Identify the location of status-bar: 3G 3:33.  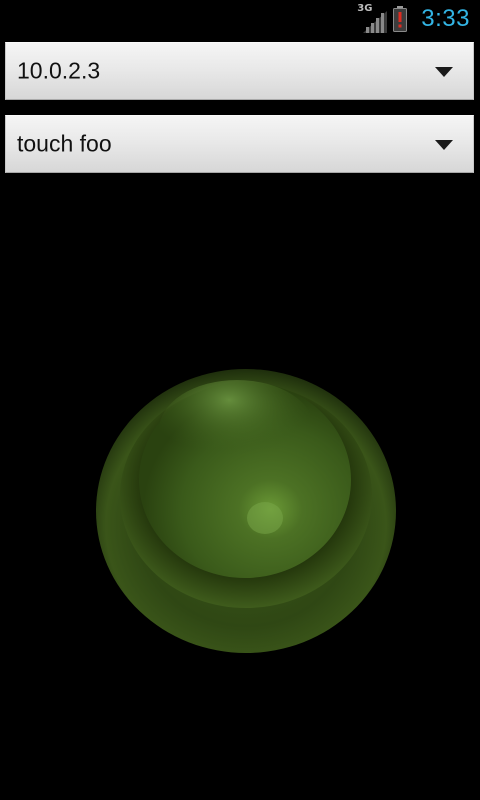
(240, 19).